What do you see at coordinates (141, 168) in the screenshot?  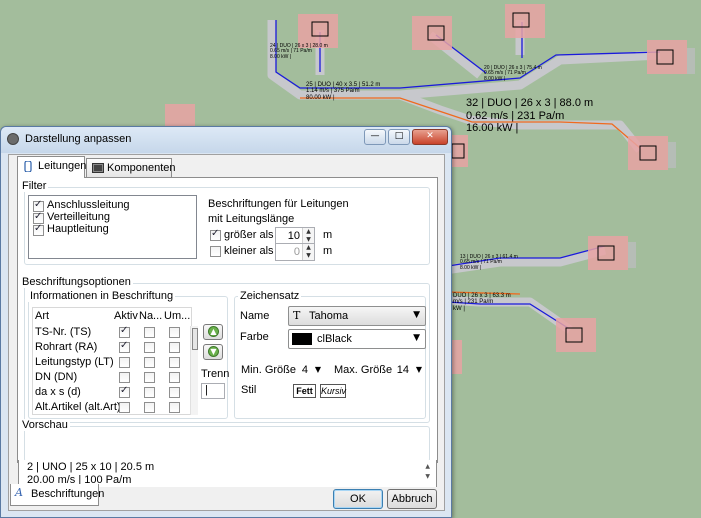 I see `tab-label: Komponenten` at bounding box center [141, 168].